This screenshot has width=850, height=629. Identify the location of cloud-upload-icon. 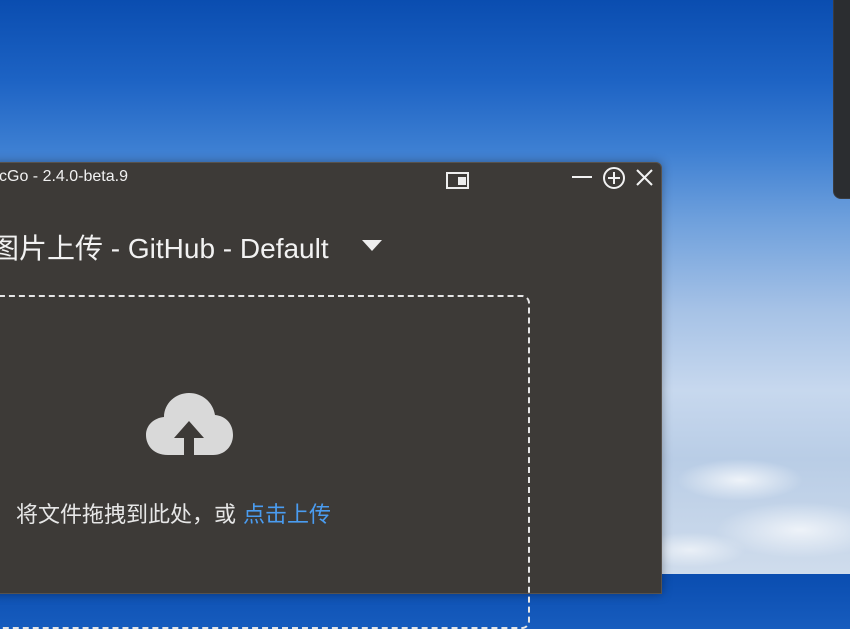
(189, 424).